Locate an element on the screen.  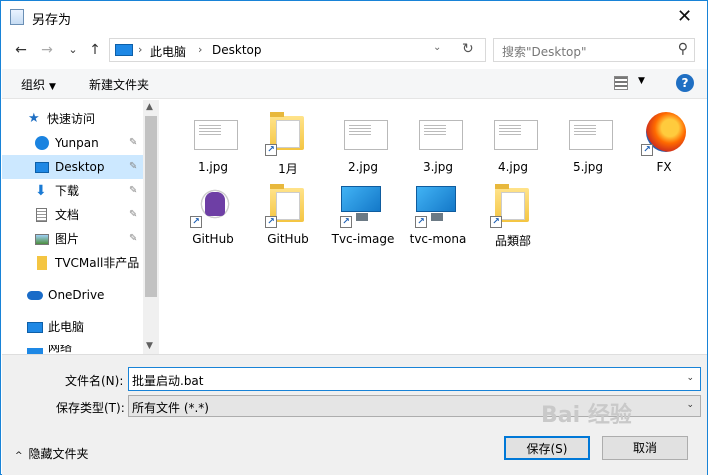
search-box: 搜索"Desktop" ⚲ is located at coordinates (594, 50).